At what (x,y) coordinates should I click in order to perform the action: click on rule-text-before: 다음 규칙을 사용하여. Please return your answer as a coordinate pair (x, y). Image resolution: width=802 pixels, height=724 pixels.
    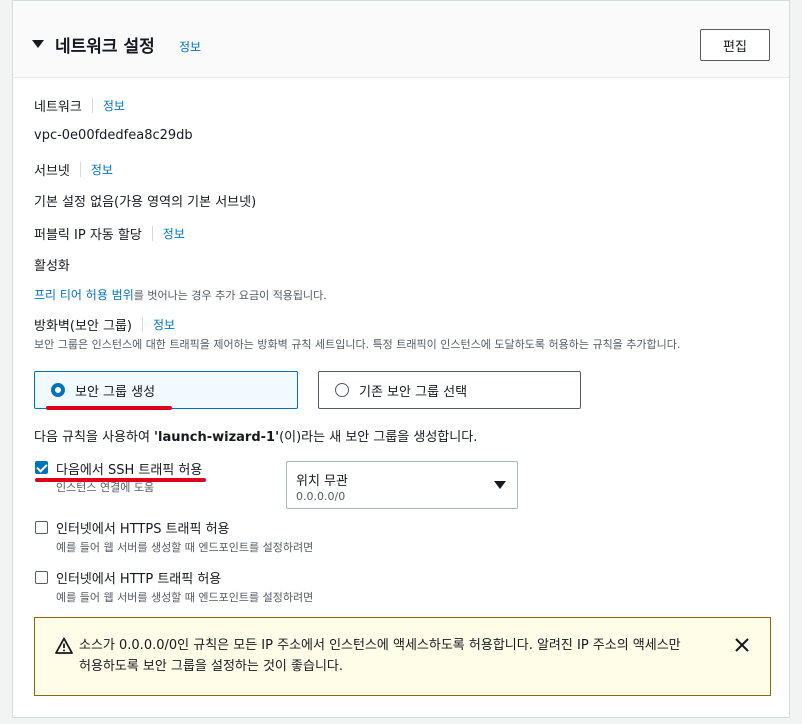
    Looking at the image, I should click on (94, 437).